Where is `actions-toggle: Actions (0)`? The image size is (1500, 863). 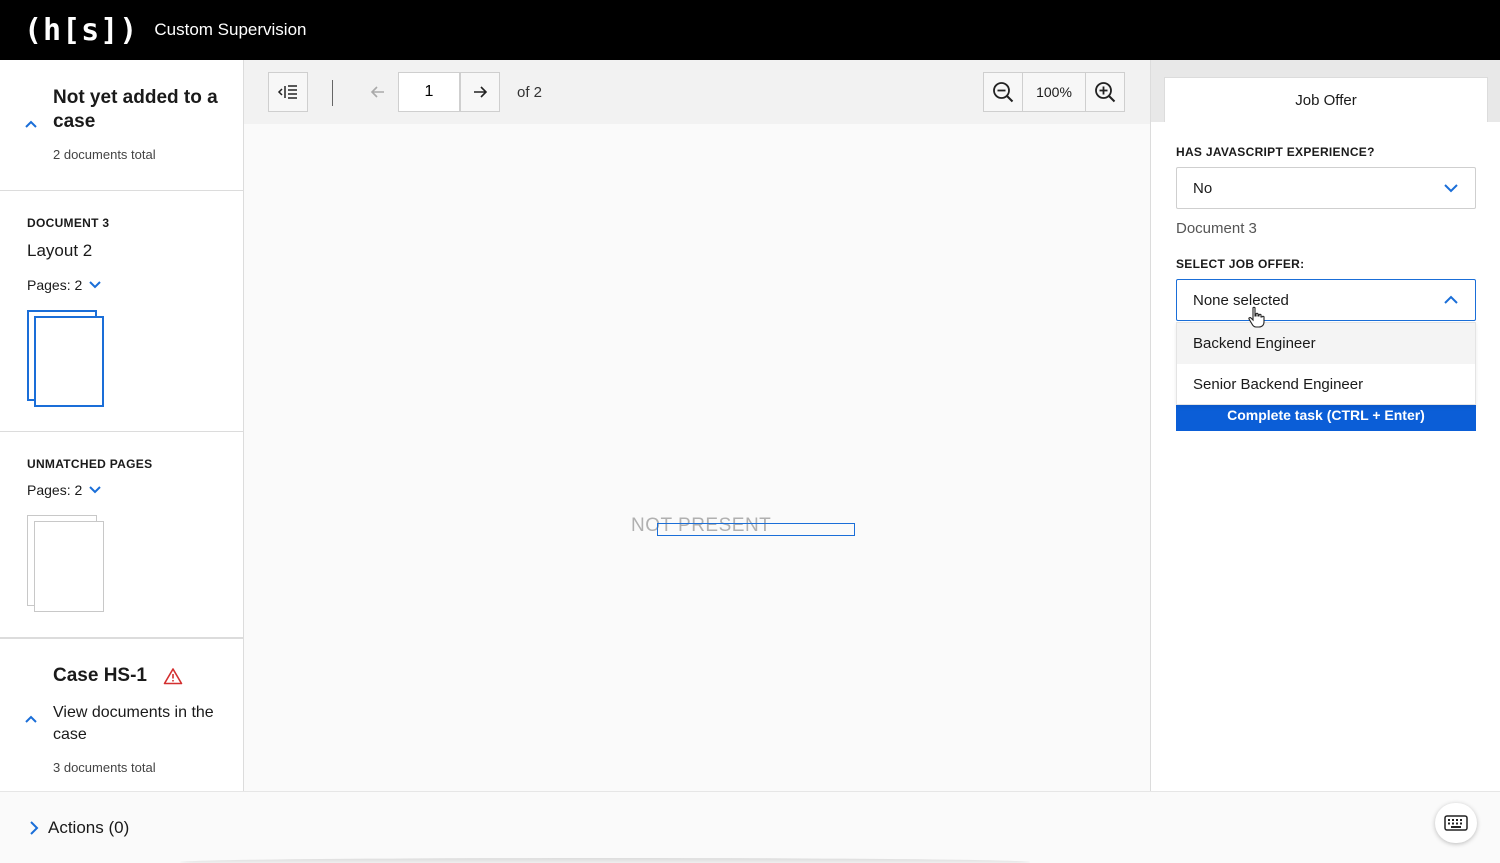
actions-toggle: Actions (0) is located at coordinates (78, 828).